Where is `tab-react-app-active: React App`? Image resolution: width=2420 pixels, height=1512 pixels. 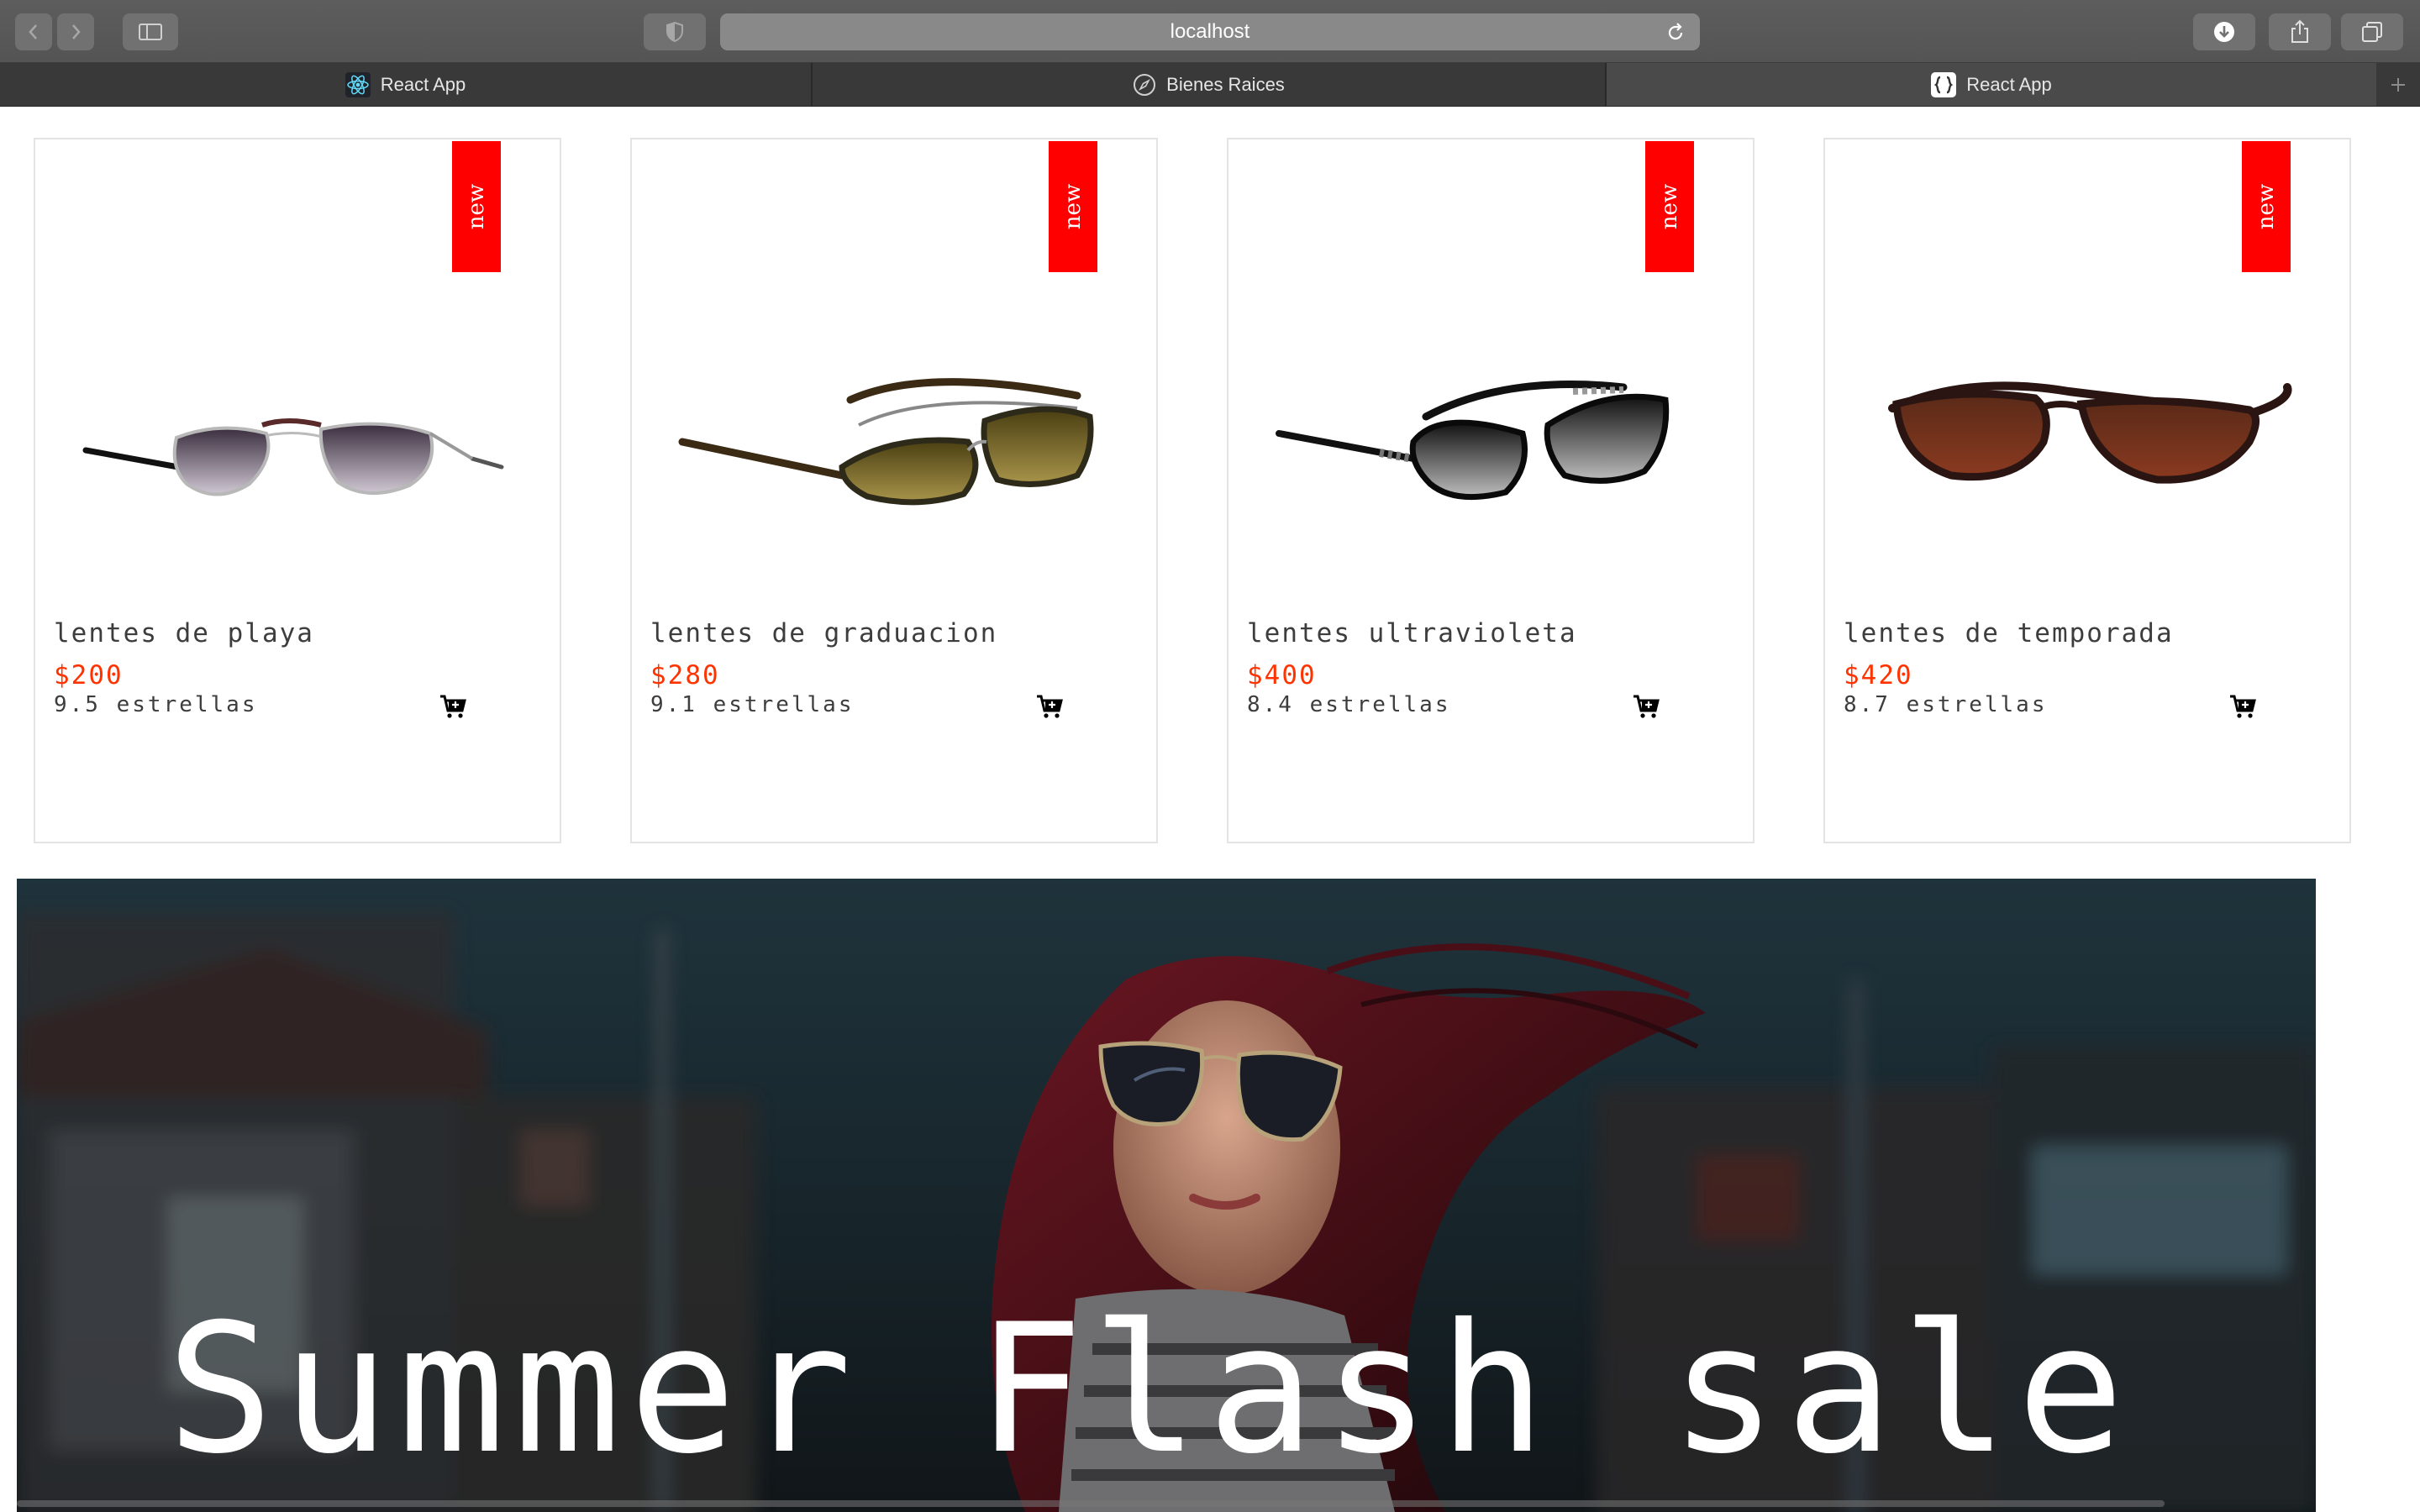
tab-react-app-active: React App is located at coordinates (1991, 84).